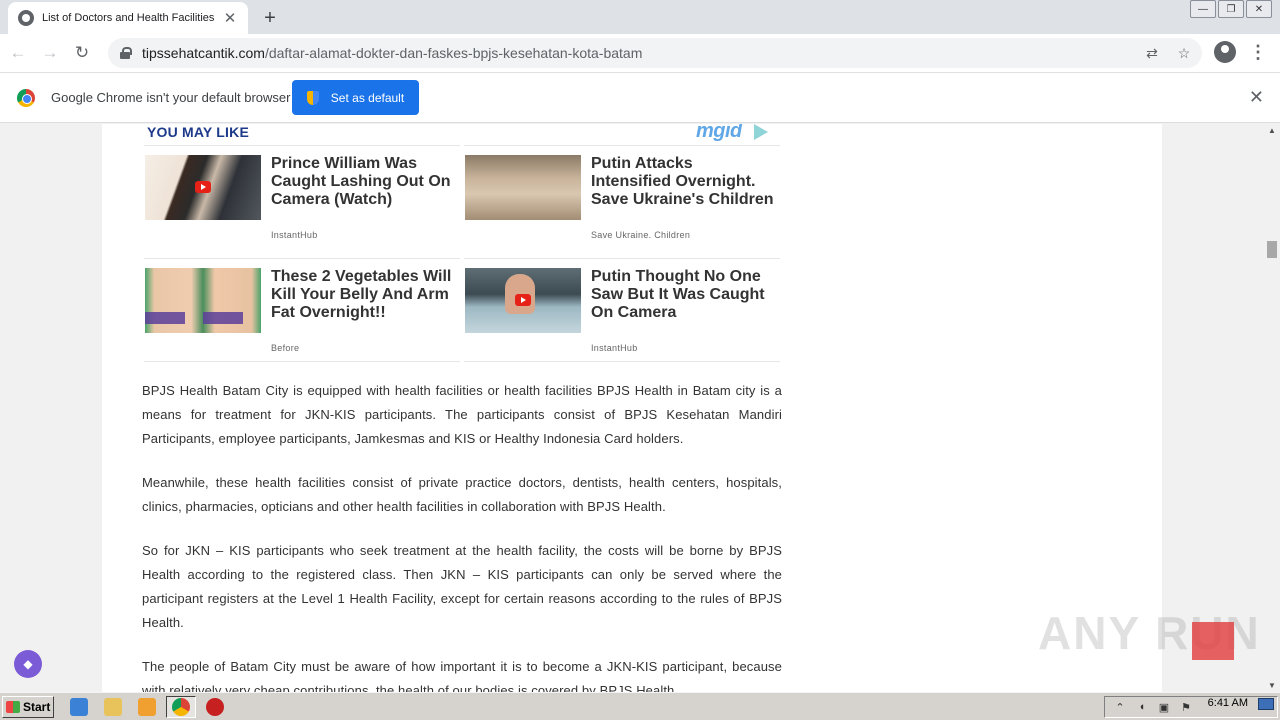  I want to click on set-default-button: Set as default, so click(355, 97).